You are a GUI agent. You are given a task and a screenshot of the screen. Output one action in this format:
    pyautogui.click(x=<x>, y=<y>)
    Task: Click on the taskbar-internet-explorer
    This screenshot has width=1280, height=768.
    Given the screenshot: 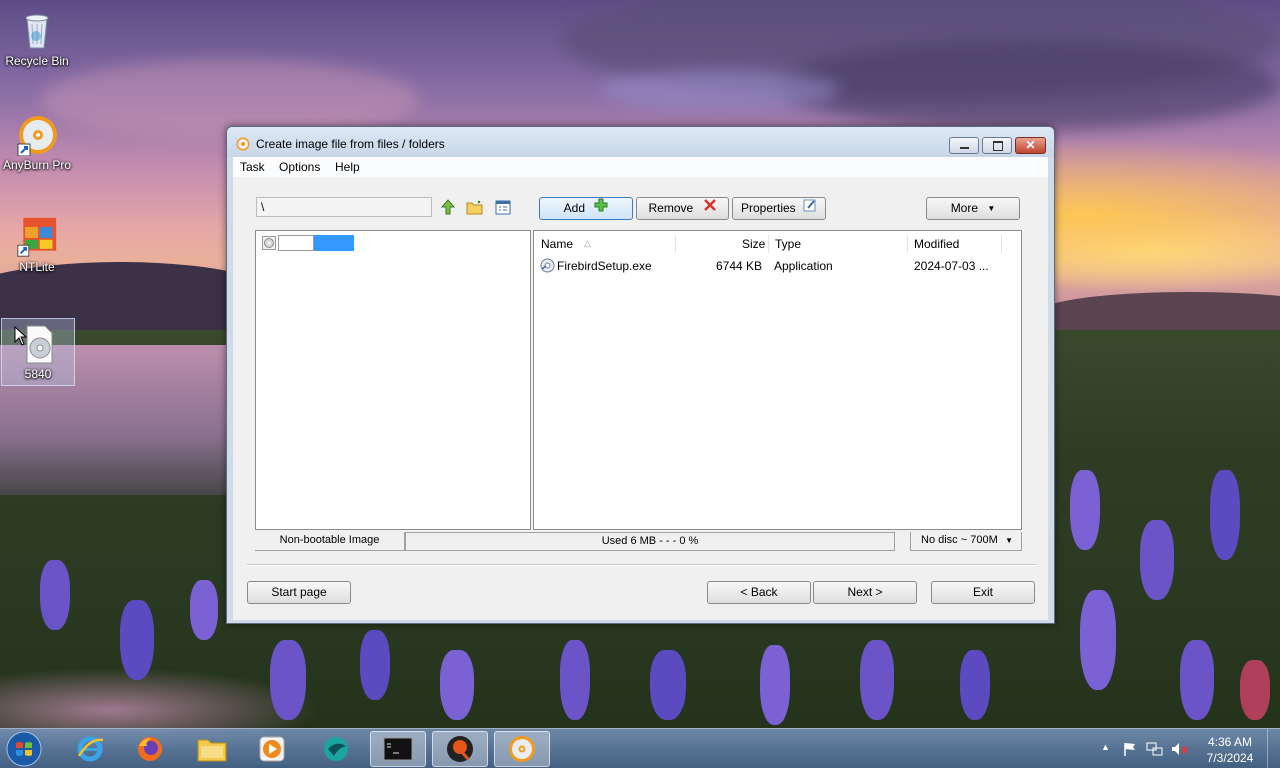 What is the action you would take?
    pyautogui.click(x=90, y=749)
    